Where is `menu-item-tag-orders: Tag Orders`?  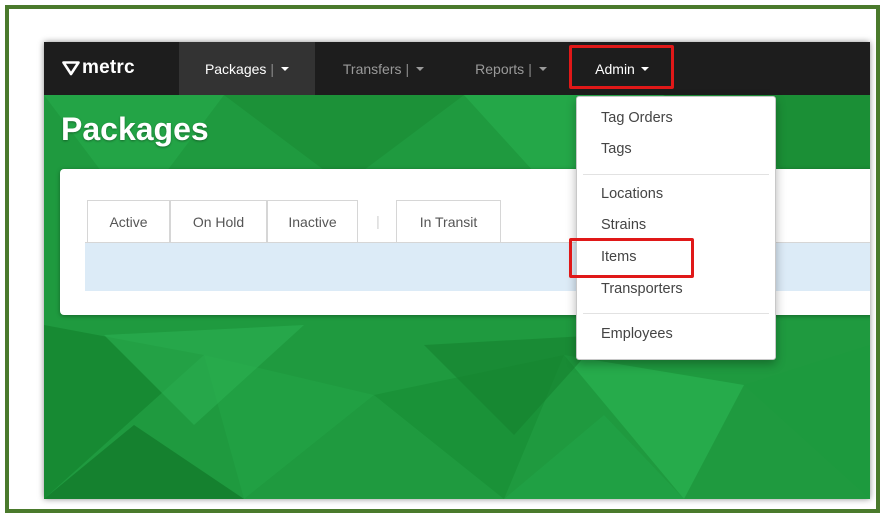 menu-item-tag-orders: Tag Orders is located at coordinates (637, 118).